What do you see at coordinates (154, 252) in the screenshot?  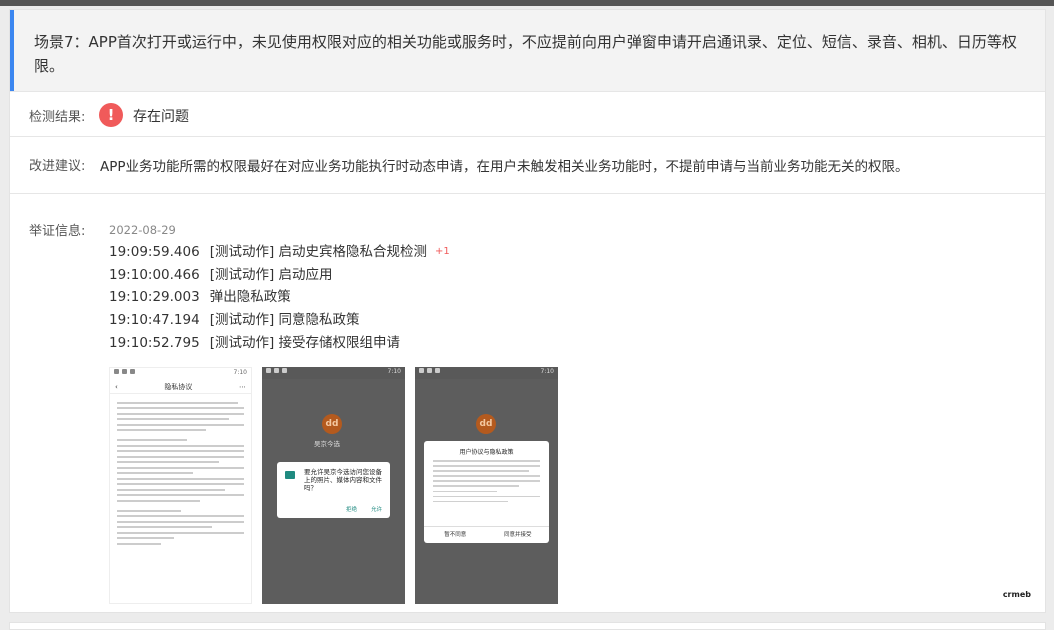 I see `log-time: 19:09:59.406` at bounding box center [154, 252].